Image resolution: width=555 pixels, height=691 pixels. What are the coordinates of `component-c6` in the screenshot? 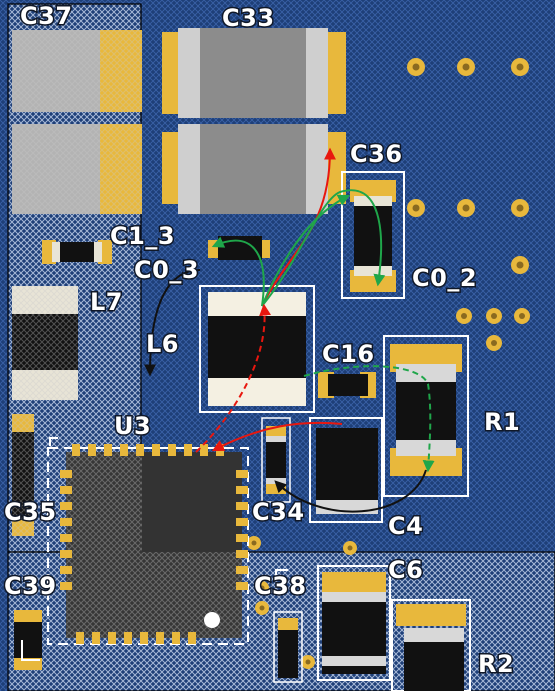 It's located at (354, 623).